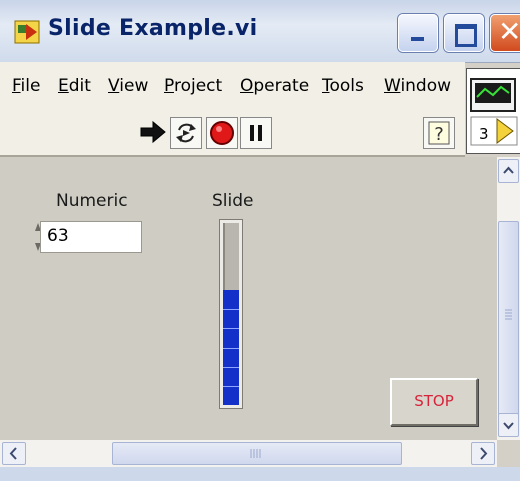 The height and width of the screenshot is (481, 520). What do you see at coordinates (169, 86) in the screenshot?
I see `menu-project-mnemonic: P` at bounding box center [169, 86].